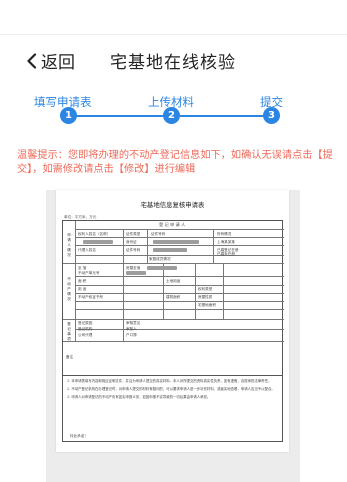  Describe the element at coordinates (85, 323) in the screenshot. I see `reg-reason-label: 登记原因` at that location.